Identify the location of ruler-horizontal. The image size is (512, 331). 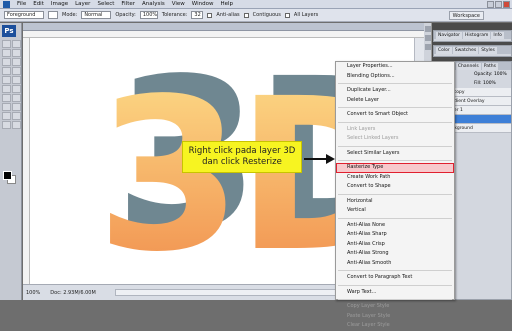
(223, 34).